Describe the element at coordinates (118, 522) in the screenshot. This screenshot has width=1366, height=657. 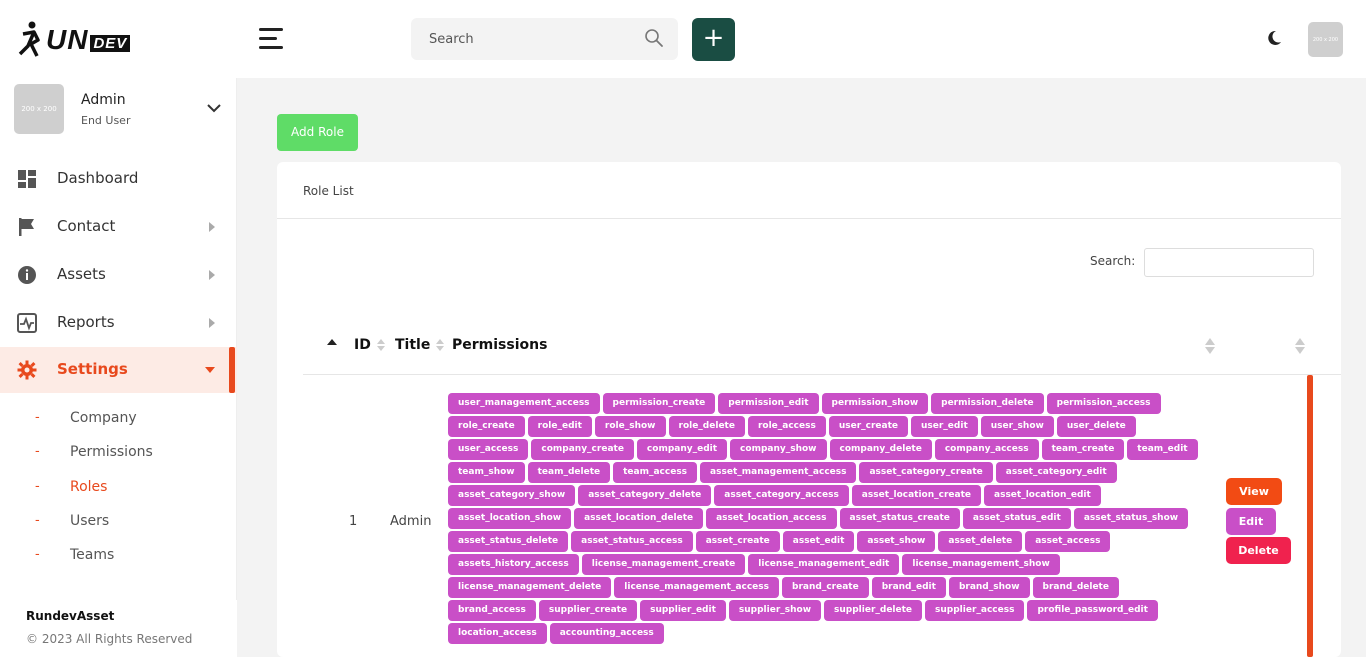
I see `sidebar-subitem-users: - Users` at that location.